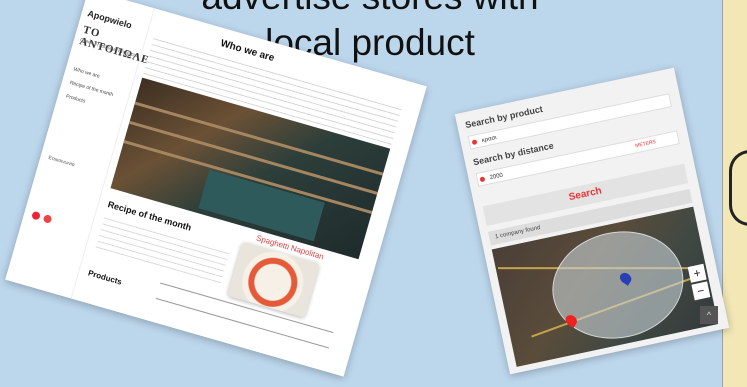 Image resolution: width=747 pixels, height=387 pixels. I want to click on zoom-in-button: +, so click(697, 273).